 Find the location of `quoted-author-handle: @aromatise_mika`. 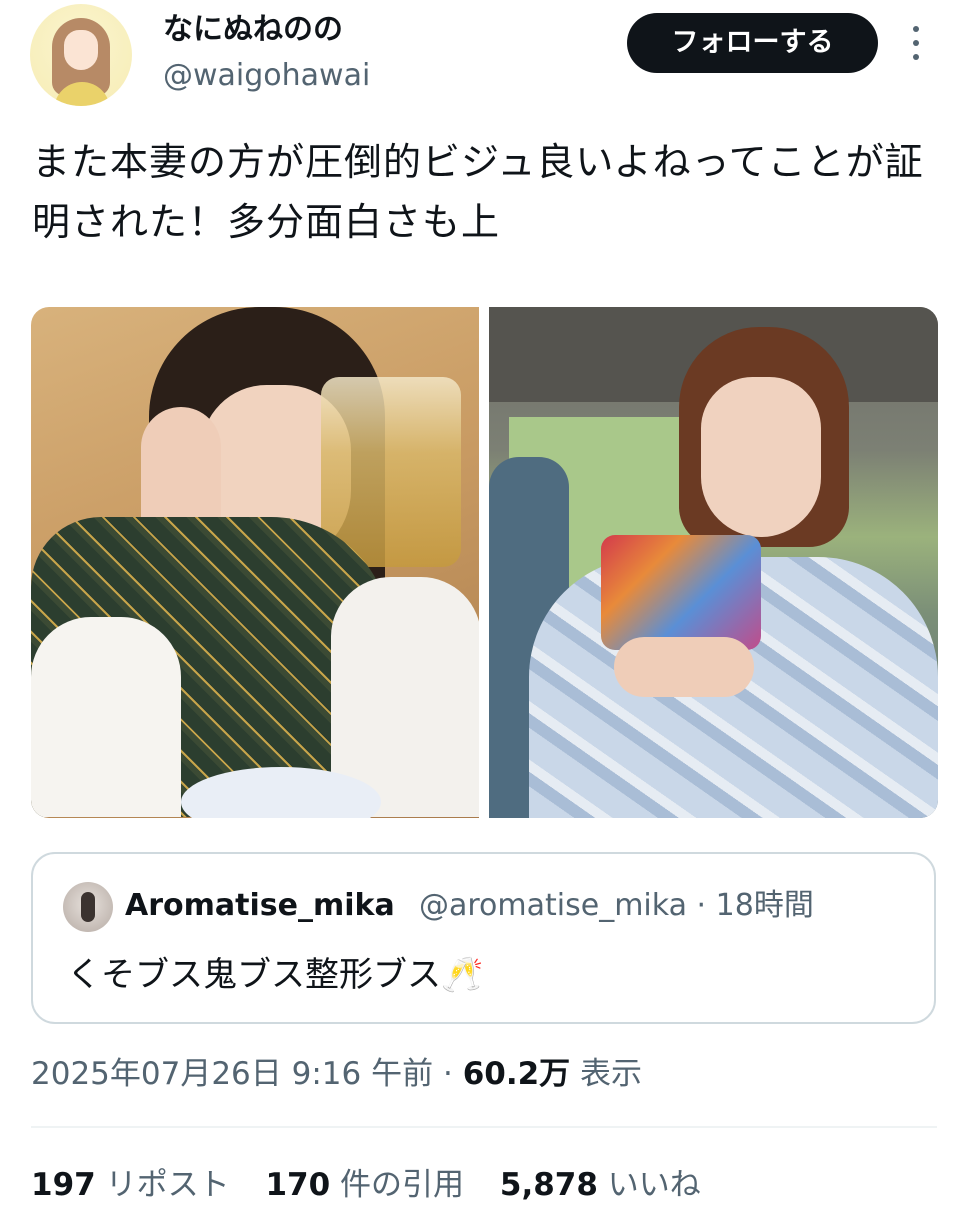

quoted-author-handle: @aromatise_mika is located at coordinates (553, 905).